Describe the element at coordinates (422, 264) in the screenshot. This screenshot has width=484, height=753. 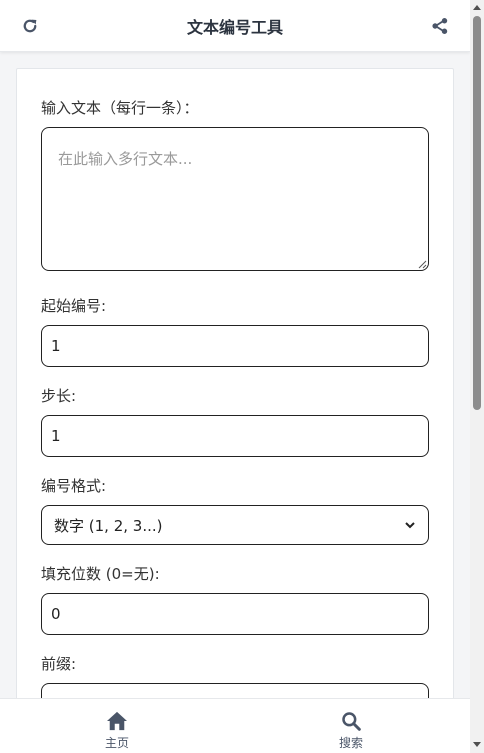
I see `resize-grip-icon` at that location.